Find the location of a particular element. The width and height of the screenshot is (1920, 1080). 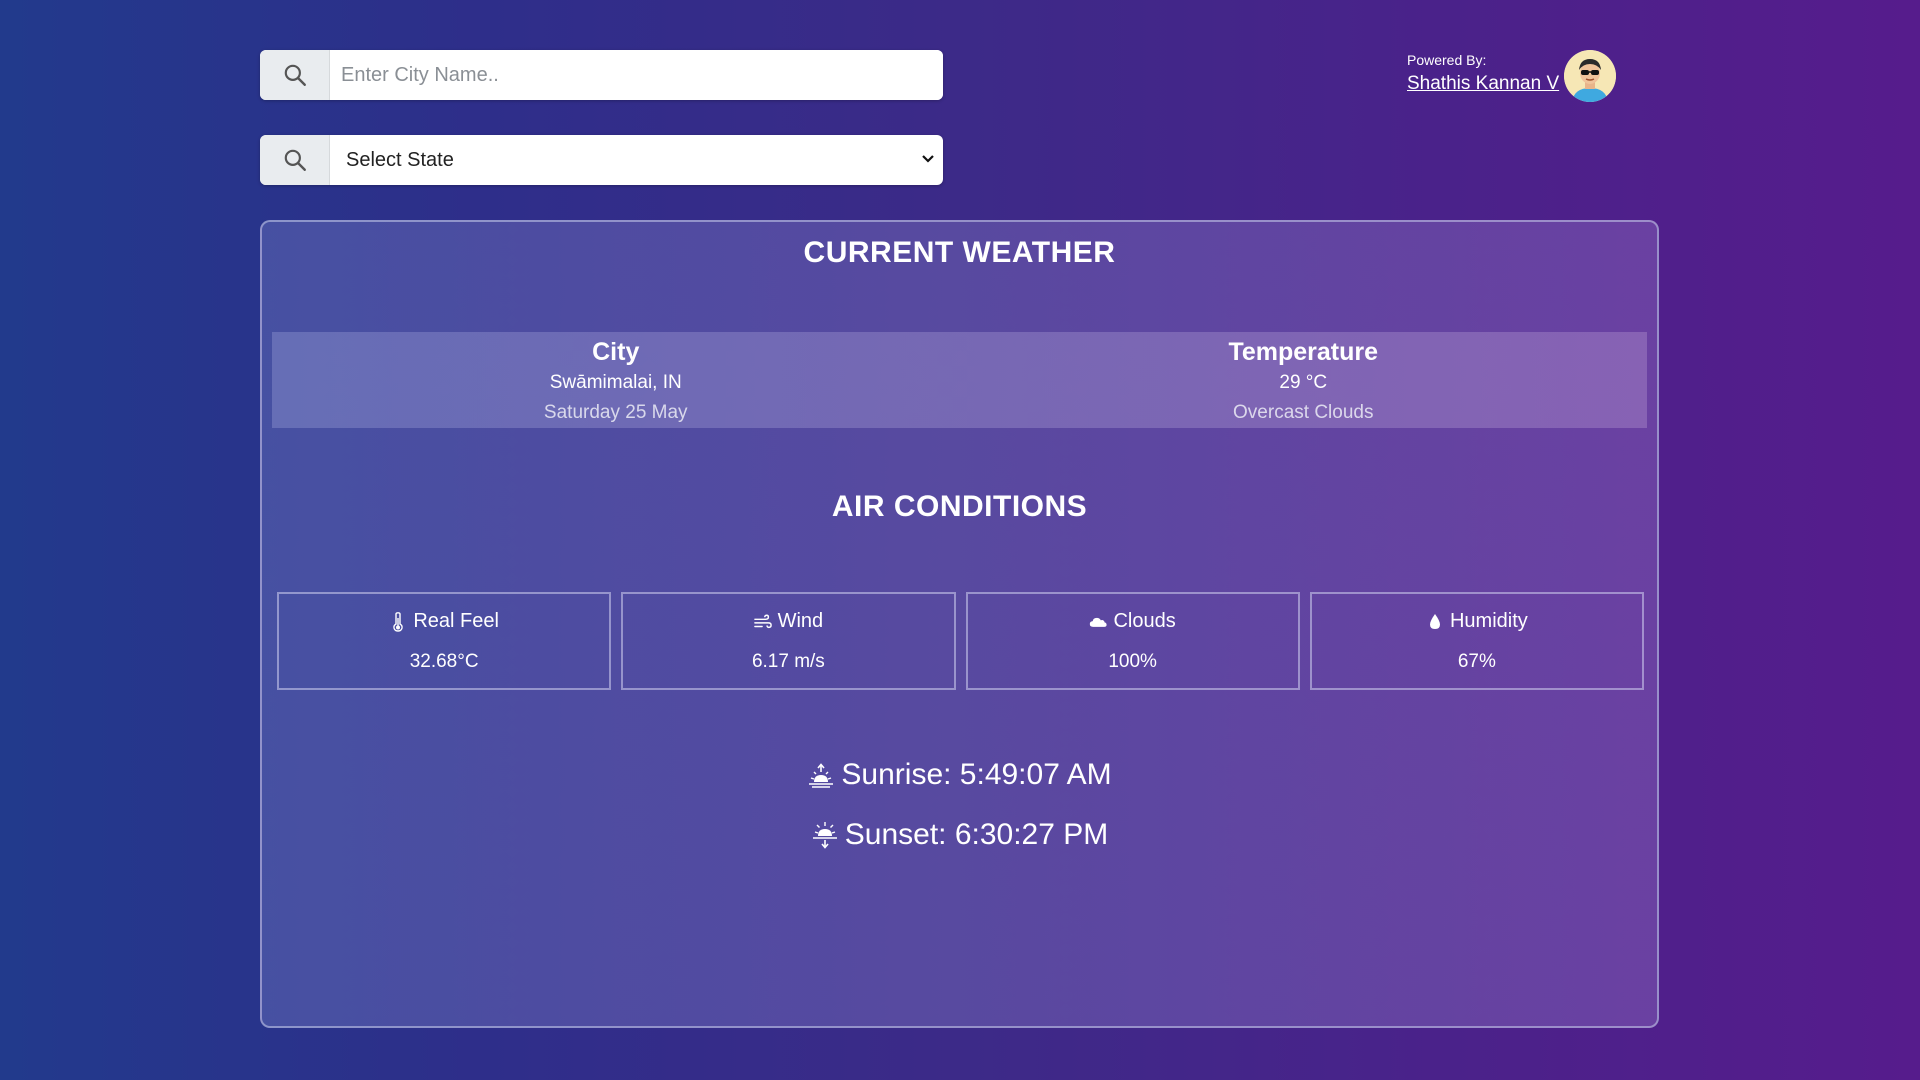

real-feel-value: 32.68°C is located at coordinates (444, 661).